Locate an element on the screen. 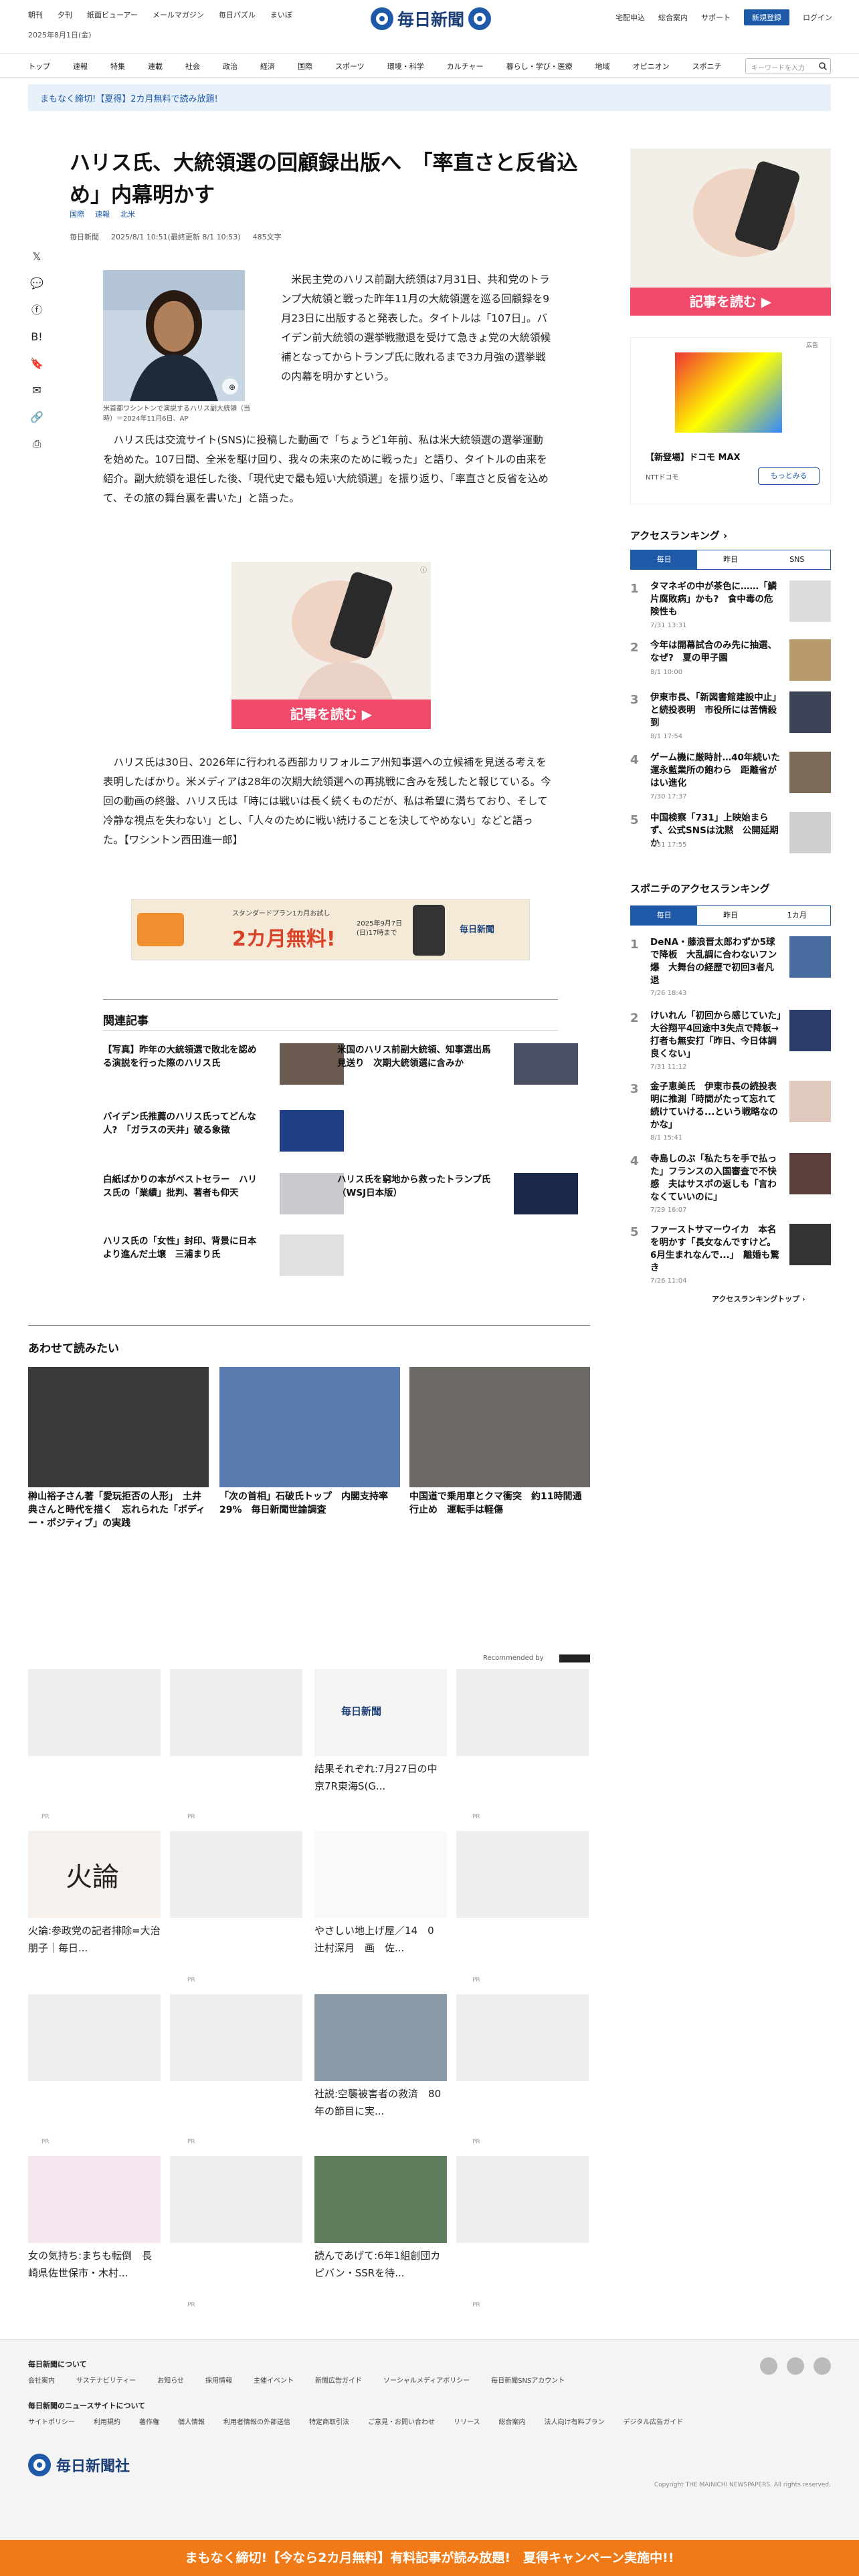  footer-link: サステナビリティー is located at coordinates (106, 2380).